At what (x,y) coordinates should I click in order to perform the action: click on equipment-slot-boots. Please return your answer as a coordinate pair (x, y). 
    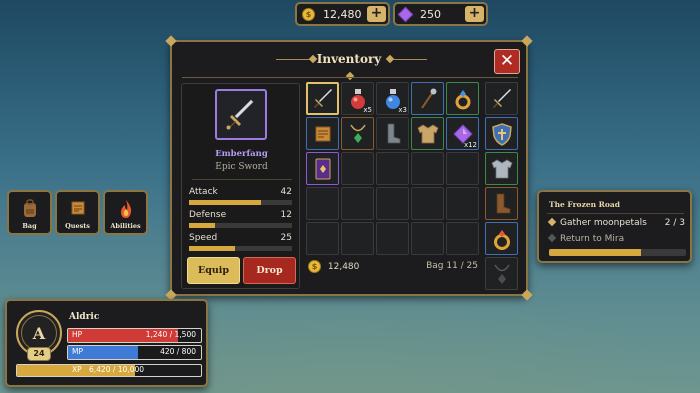
    Looking at the image, I should click on (501, 203).